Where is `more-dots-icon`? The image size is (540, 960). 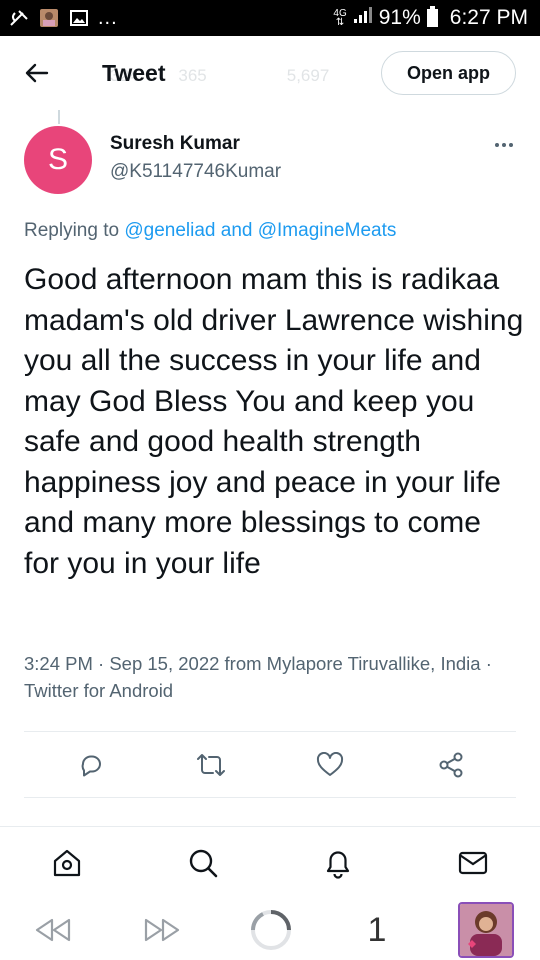
more-dots-icon is located at coordinates (504, 145).